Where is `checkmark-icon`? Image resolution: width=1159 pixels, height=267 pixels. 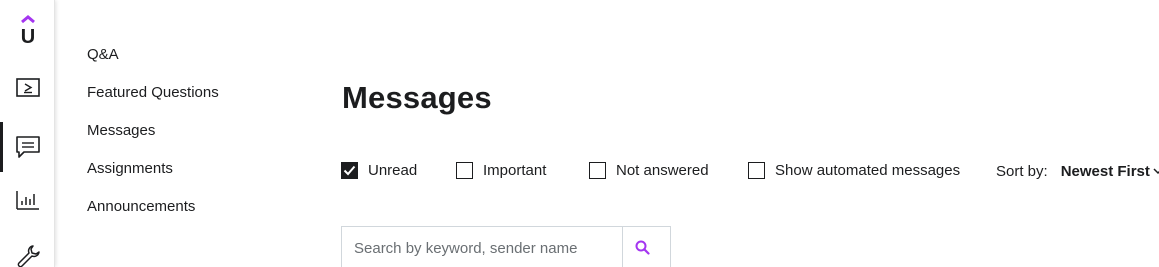
checkmark-icon is located at coordinates (349, 170).